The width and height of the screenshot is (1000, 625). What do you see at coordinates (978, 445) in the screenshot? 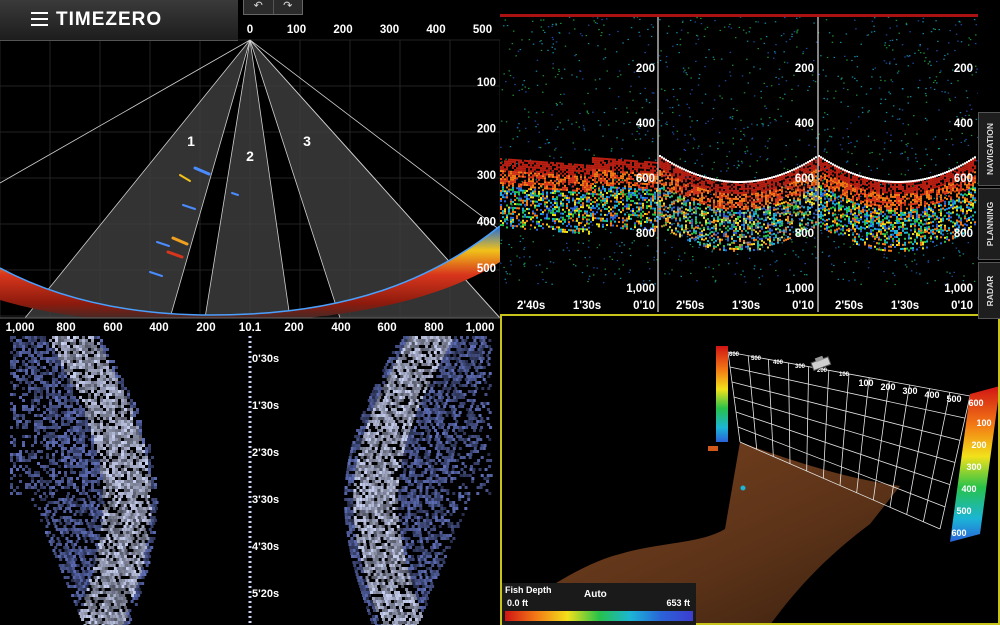
I see `view-3d-depth-tick: 200` at bounding box center [978, 445].